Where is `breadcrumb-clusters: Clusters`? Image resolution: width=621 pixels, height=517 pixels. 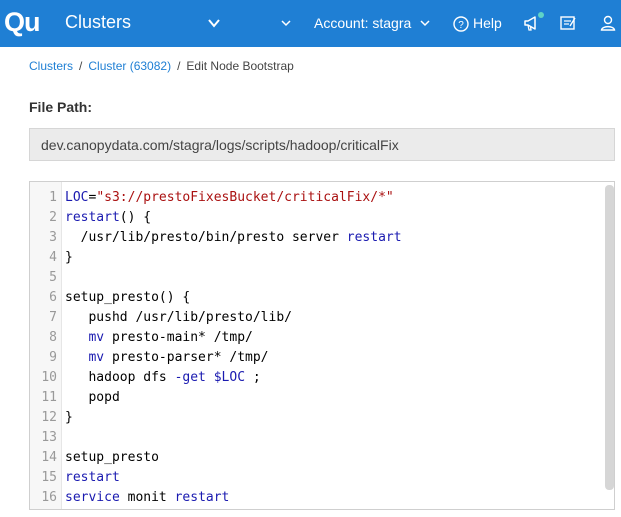 breadcrumb-clusters: Clusters is located at coordinates (51, 66).